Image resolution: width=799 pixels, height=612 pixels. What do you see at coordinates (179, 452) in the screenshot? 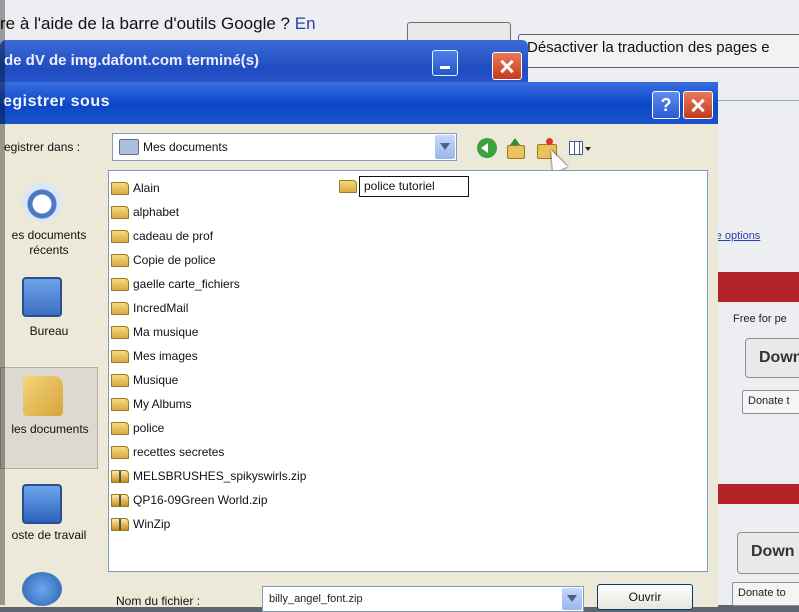
I see `list-item-label: recettes secretes` at bounding box center [179, 452].